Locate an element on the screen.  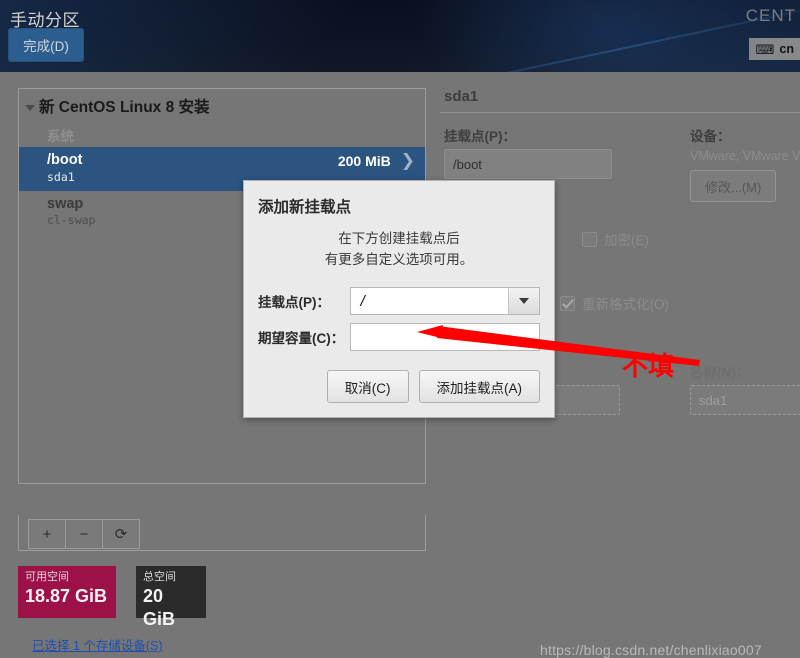
selected-storage-devices-link: 已选择 1 个存储设备(S) is located at coordinates (97, 644).